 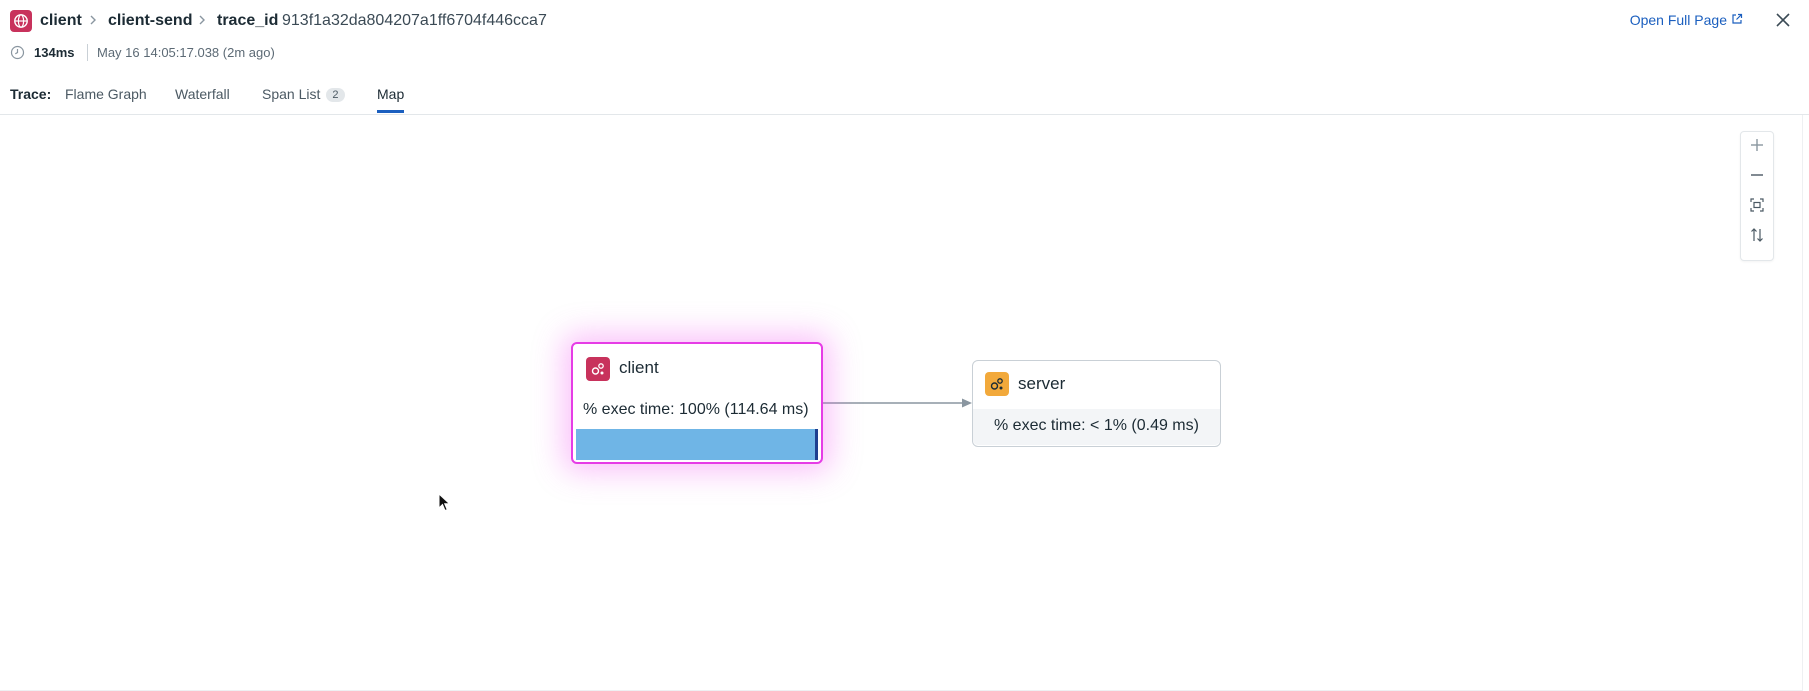 I want to click on divider, so click(x=87, y=52).